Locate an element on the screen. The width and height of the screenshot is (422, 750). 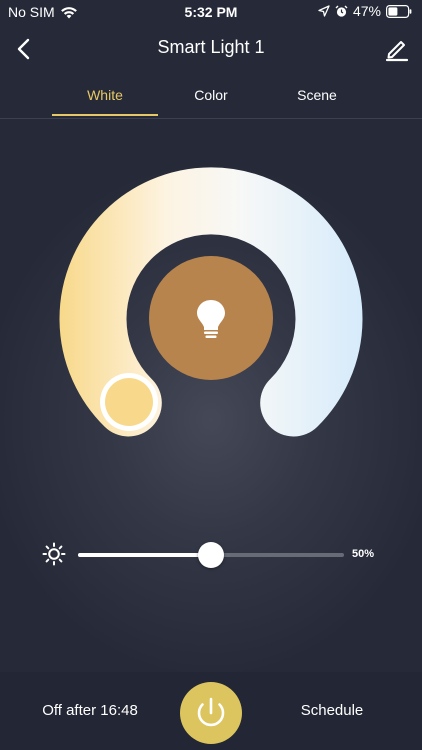
alarm-icon is located at coordinates (341, 11).